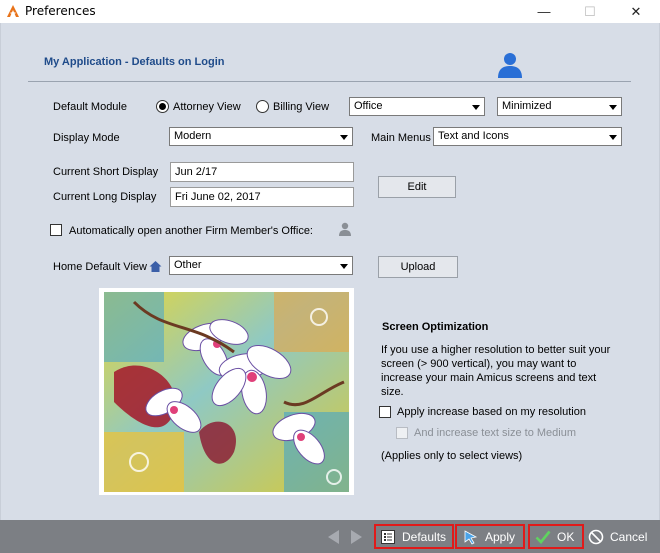  What do you see at coordinates (368, 106) in the screenshot?
I see `office-select-value: Office` at bounding box center [368, 106].